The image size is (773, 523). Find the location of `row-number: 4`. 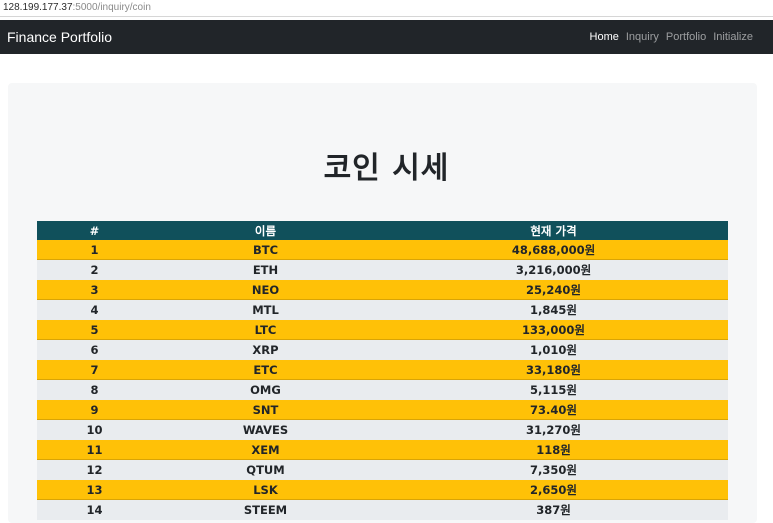

row-number: 4 is located at coordinates (94, 309).